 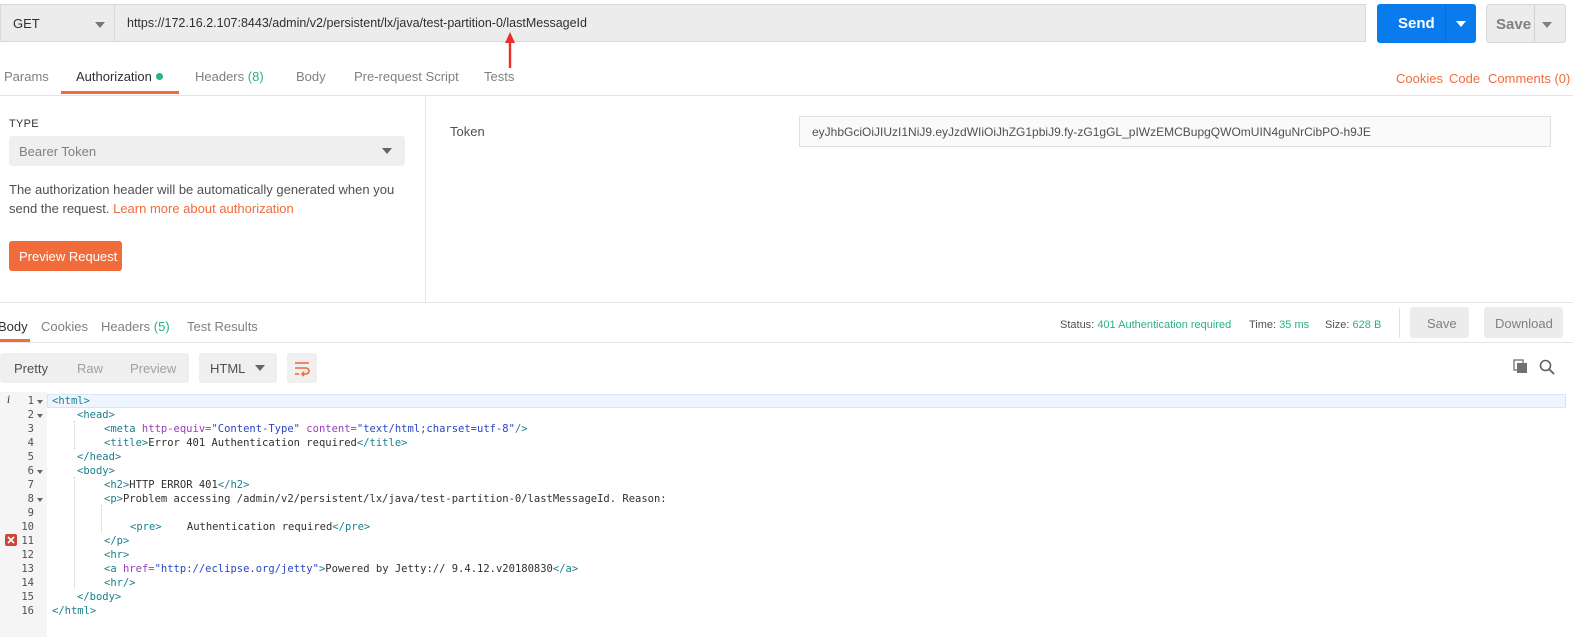 I want to click on format-toggle-group: Pretty Raw Preview, so click(x=94, y=368).